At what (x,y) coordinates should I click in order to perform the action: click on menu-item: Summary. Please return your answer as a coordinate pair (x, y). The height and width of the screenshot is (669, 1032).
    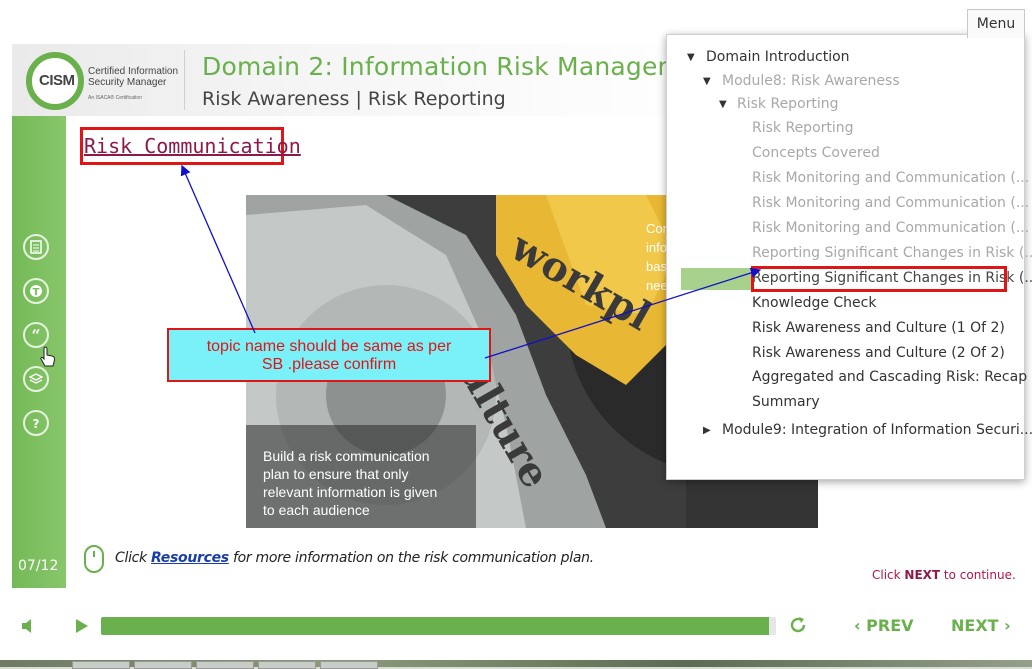
    Looking at the image, I should click on (786, 402).